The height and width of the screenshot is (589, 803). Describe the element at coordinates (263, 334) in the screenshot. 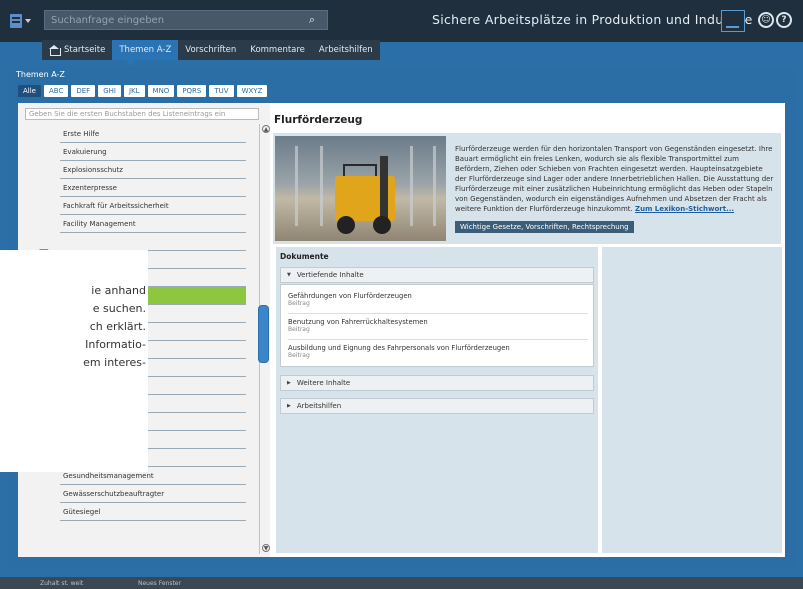

I see `scrollbar-thumb` at that location.